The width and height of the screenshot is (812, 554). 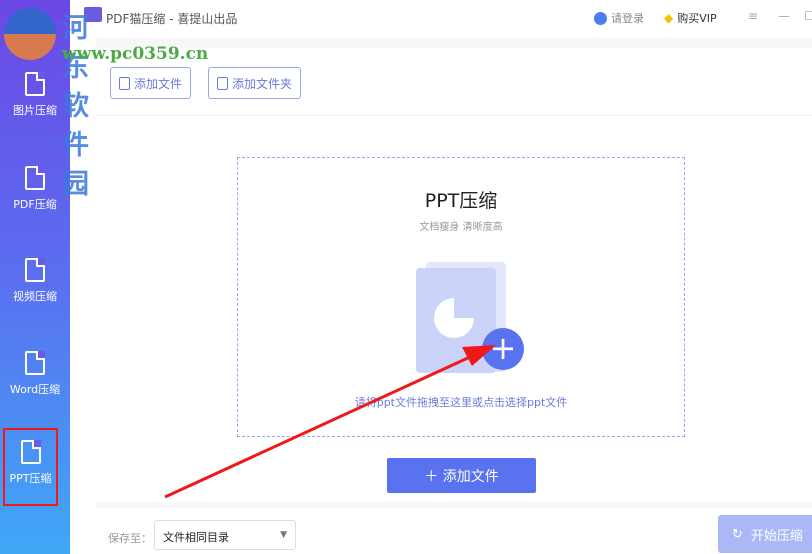 What do you see at coordinates (461, 402) in the screenshot?
I see `drop-hint: 请将ppt文件拖拽至这里或点击选择ppt文件` at bounding box center [461, 402].